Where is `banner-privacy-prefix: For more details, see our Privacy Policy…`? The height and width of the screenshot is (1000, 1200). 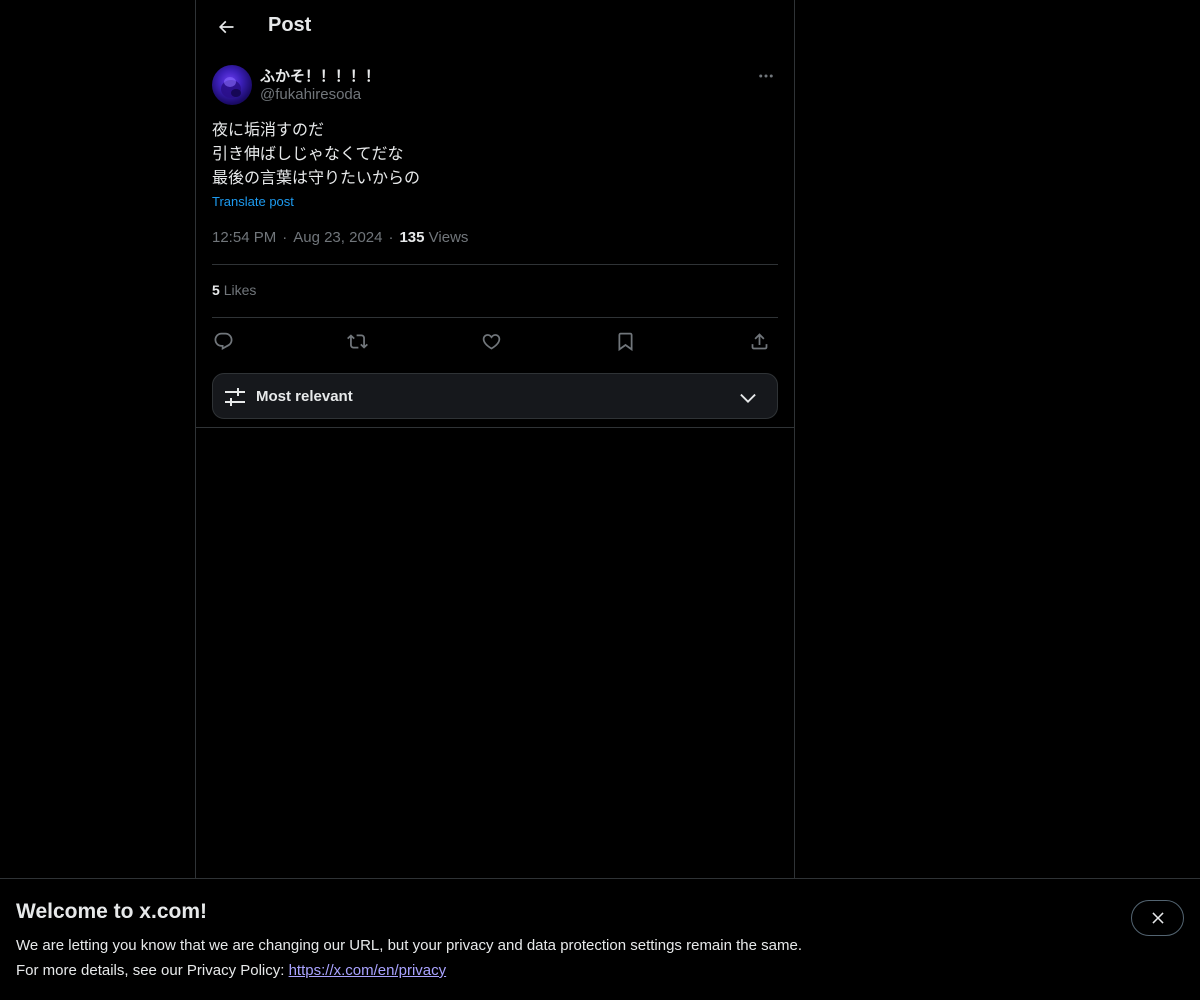 banner-privacy-prefix: For more details, see our Privacy Policy… is located at coordinates (152, 970).